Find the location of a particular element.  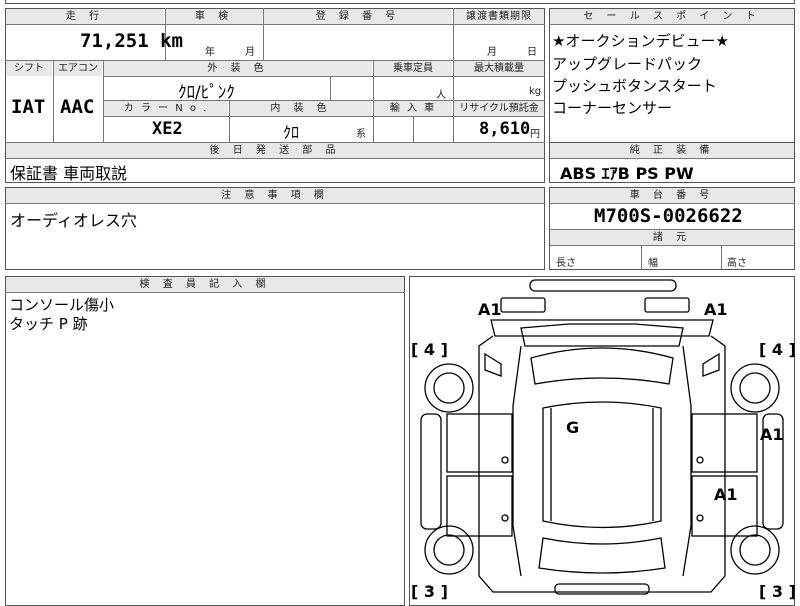

transfer-day: 日 is located at coordinates (532, 52).